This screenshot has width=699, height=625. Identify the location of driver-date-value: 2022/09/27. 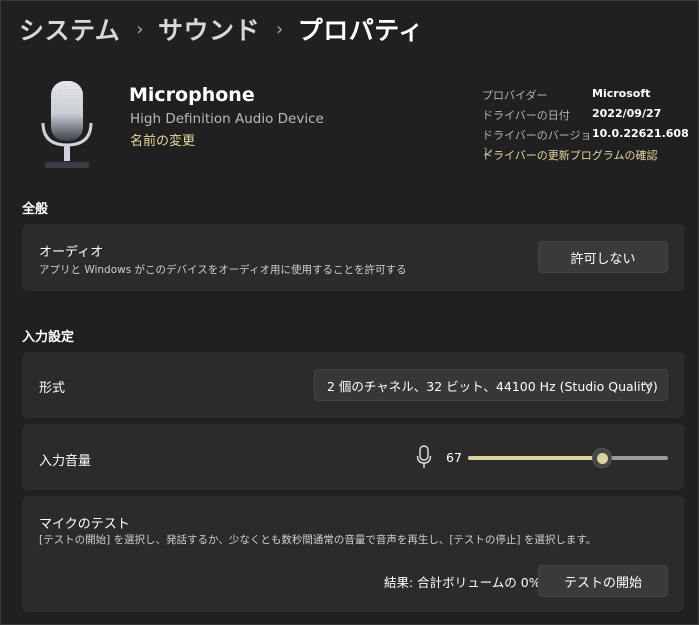
(627, 113).